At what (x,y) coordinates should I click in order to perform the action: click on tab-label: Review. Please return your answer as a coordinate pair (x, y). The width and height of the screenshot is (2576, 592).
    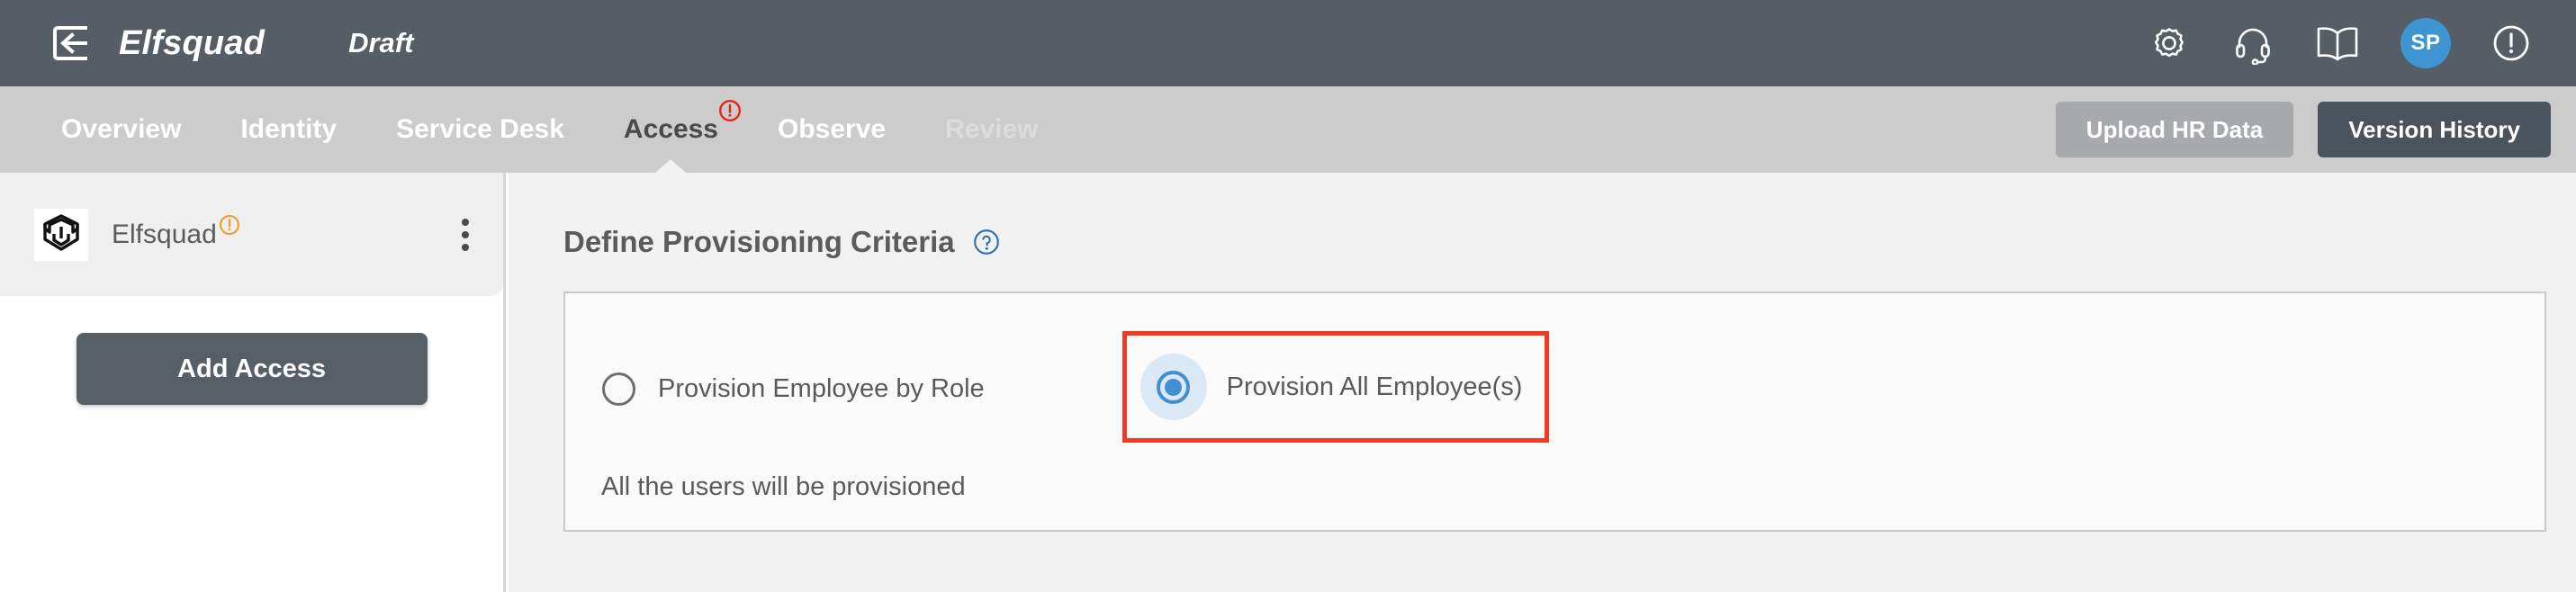
    Looking at the image, I should click on (992, 129).